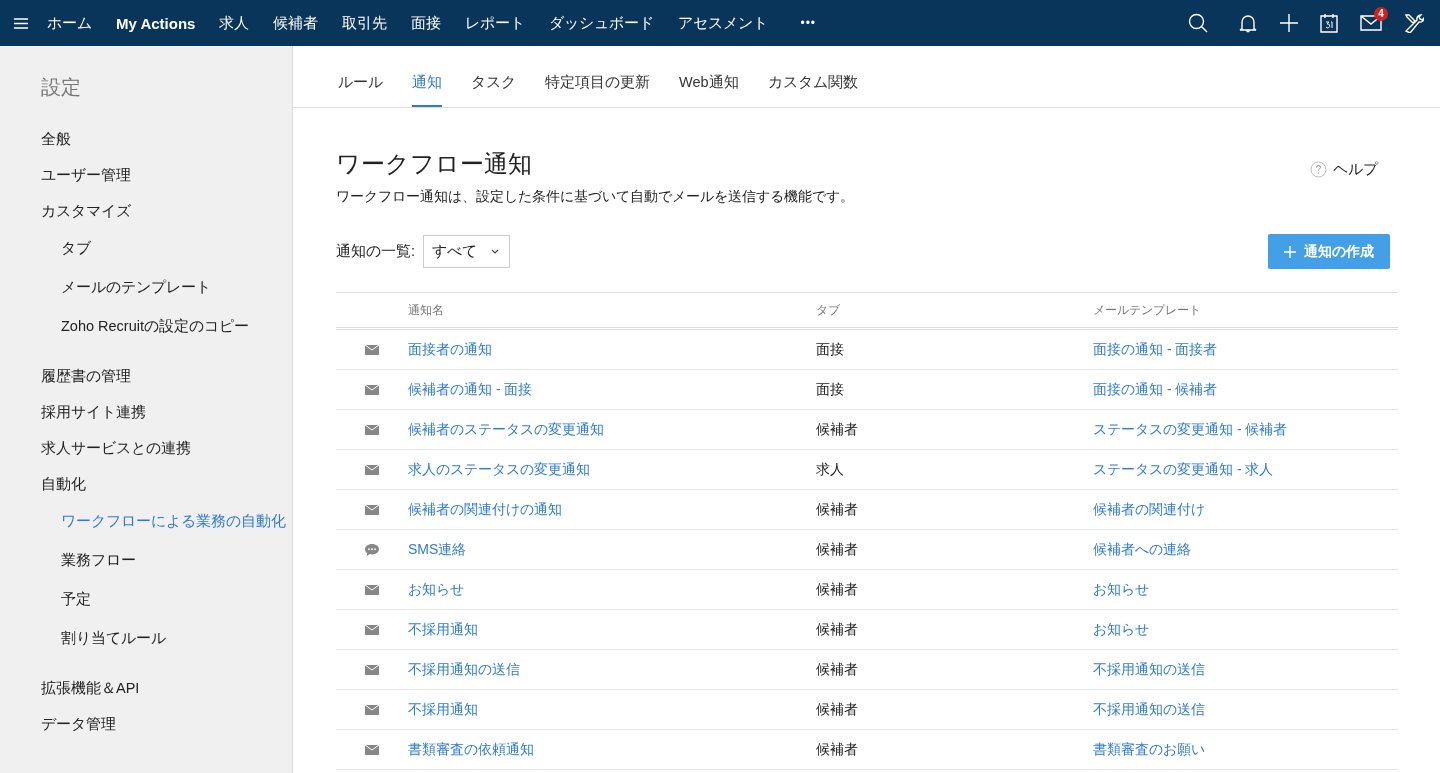  Describe the element at coordinates (1149, 749) in the screenshot. I see `template-link: 書類審査のお願い` at that location.